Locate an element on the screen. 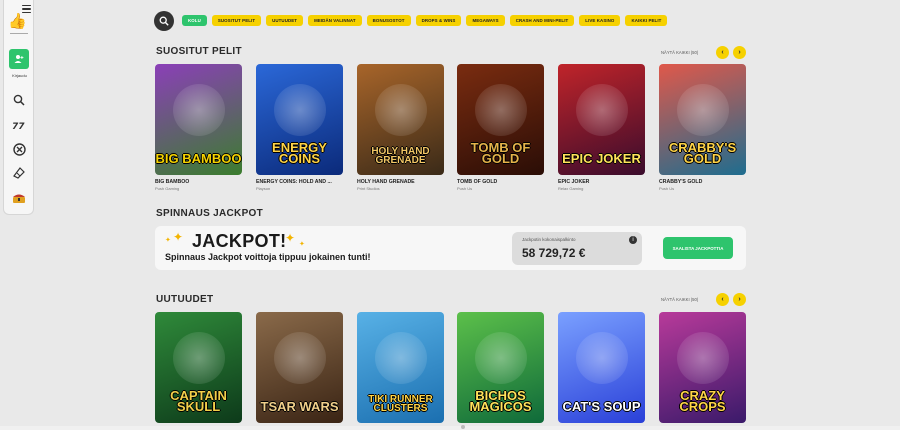 This screenshot has width=900, height=430. game-art-title: TSAR WARS is located at coordinates (299, 407).